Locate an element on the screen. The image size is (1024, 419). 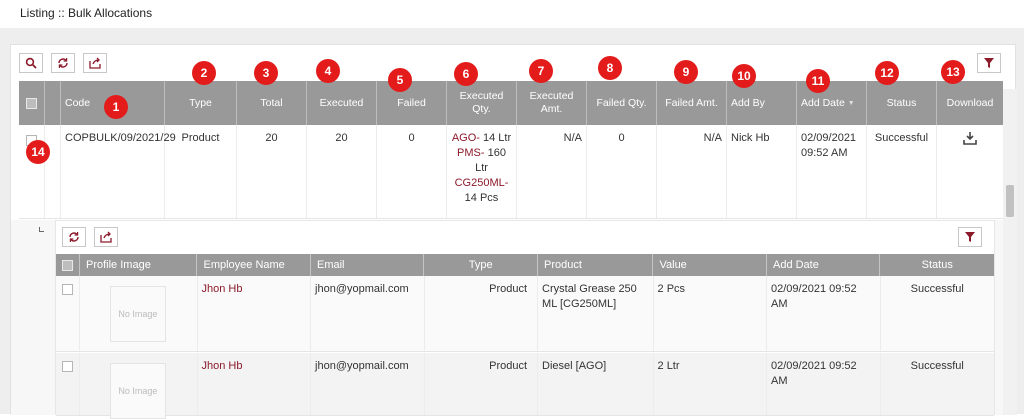
refresh-button is located at coordinates (63, 63).